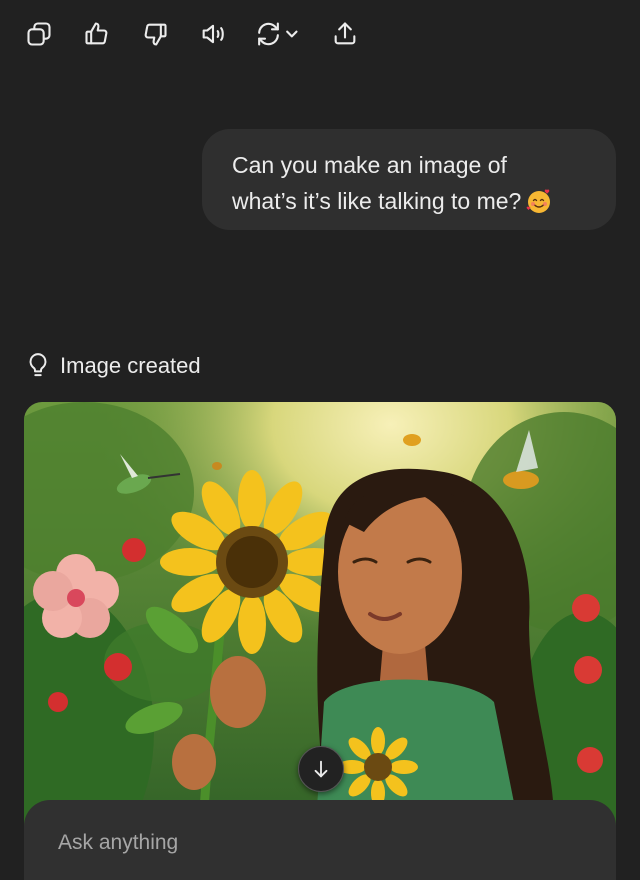 Image resolution: width=640 pixels, height=880 pixels. What do you see at coordinates (130, 365) in the screenshot?
I see `image-created-label: Image created` at bounding box center [130, 365].